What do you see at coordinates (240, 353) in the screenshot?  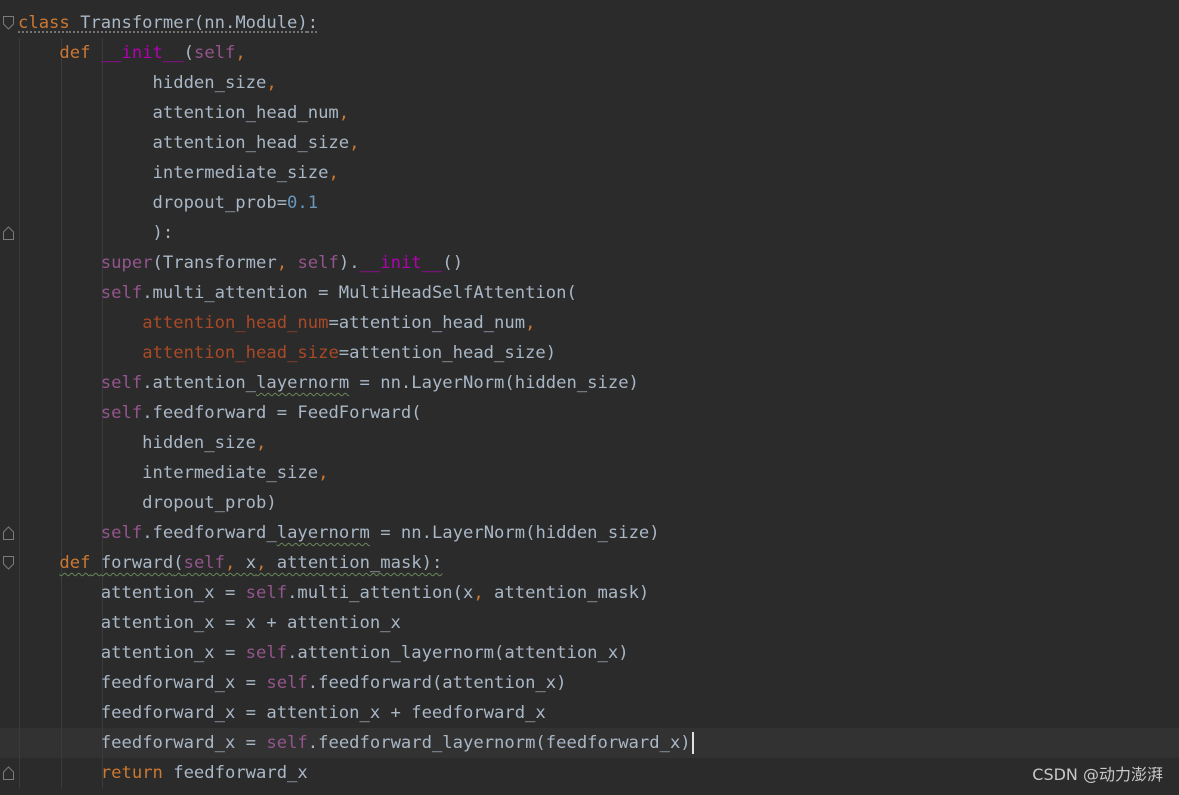 I see `code-token: attention_head_size` at bounding box center [240, 353].